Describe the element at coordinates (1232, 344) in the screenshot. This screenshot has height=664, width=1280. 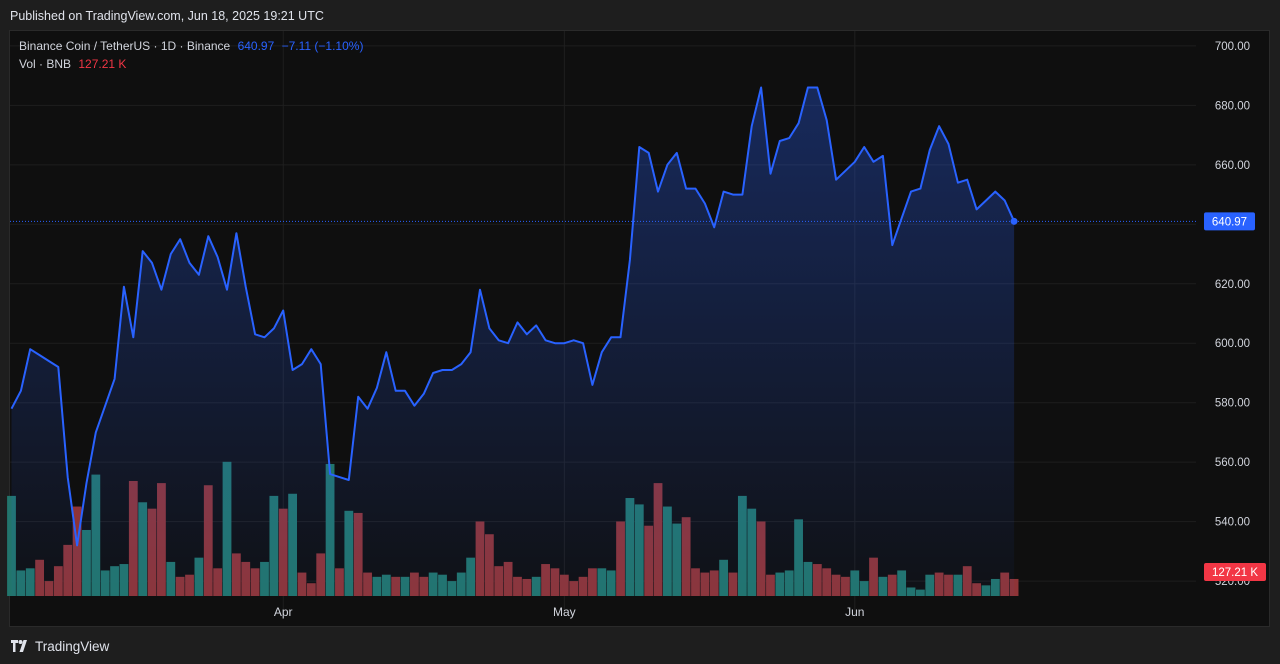
I see `y-tick-label: 600.00` at that location.